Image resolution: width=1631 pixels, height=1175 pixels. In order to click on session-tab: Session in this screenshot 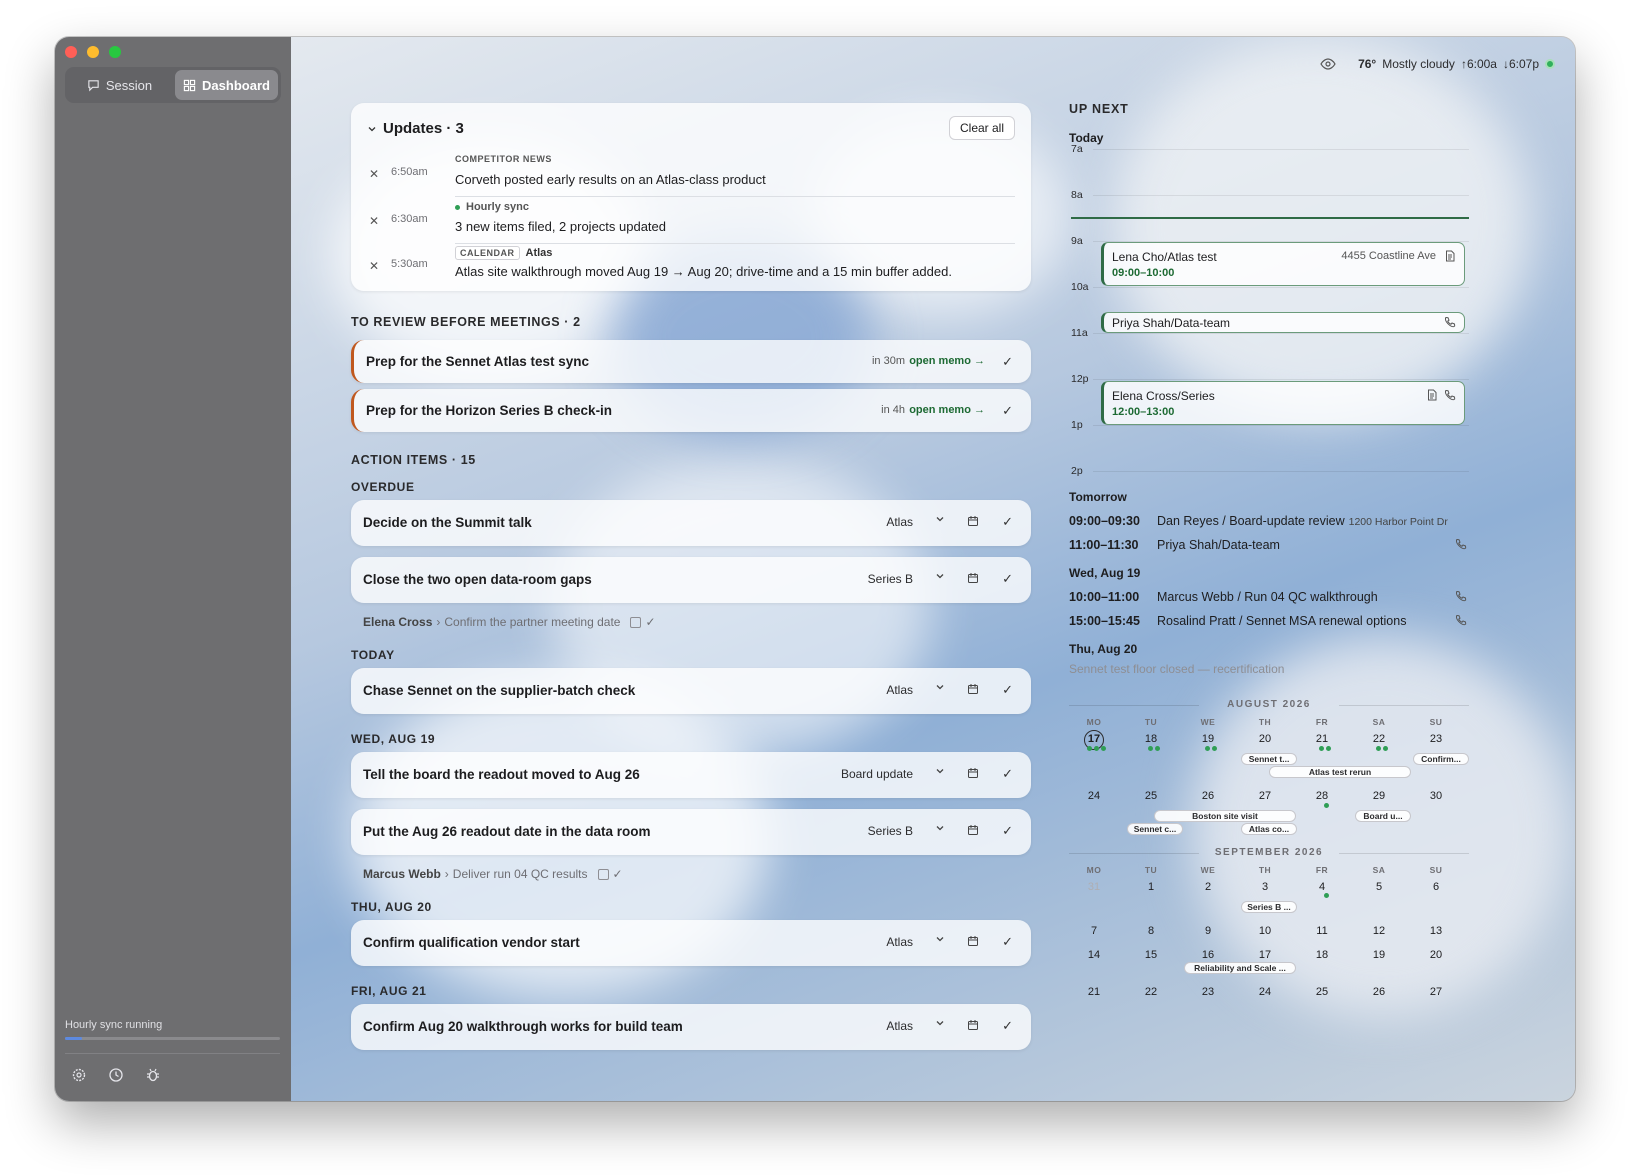, I will do `click(119, 85)`.